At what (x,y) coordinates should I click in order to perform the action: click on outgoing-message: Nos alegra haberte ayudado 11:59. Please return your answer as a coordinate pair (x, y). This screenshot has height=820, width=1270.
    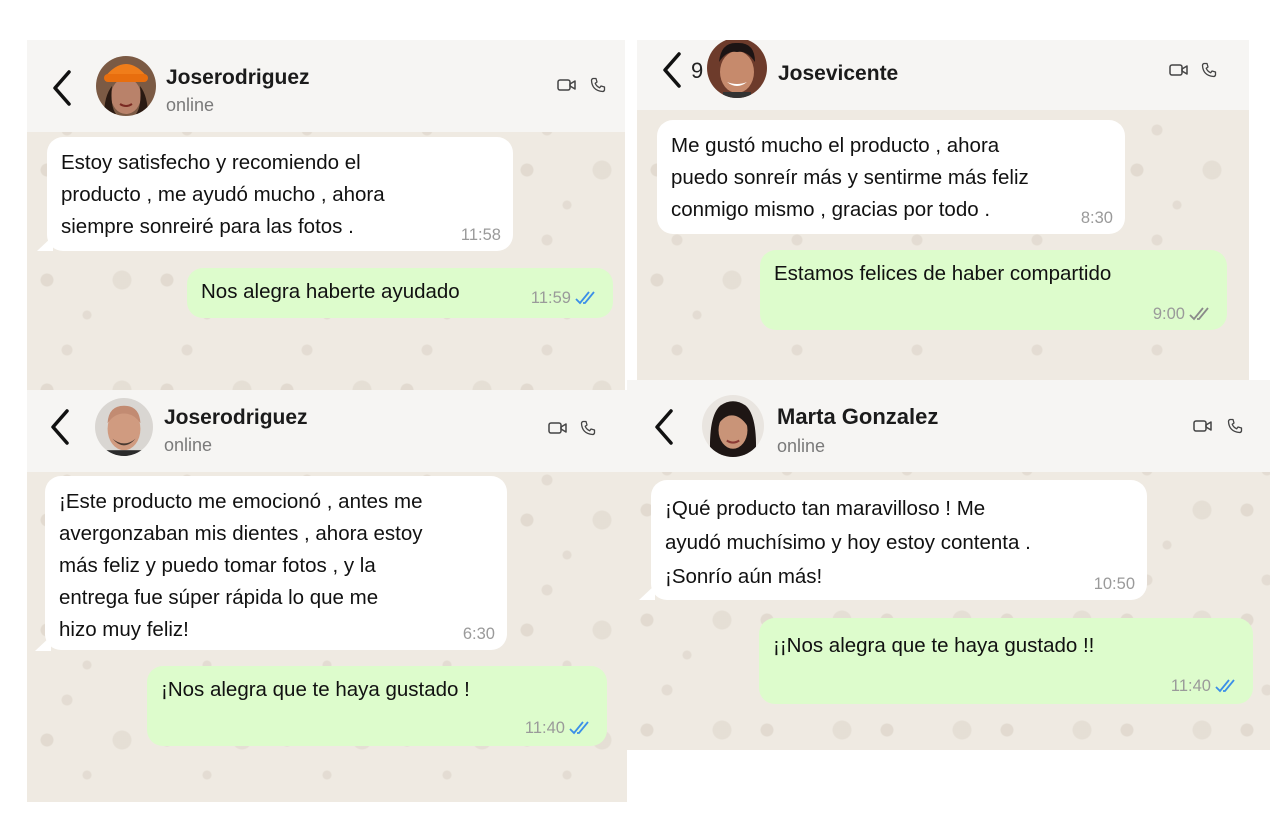
    Looking at the image, I should click on (400, 293).